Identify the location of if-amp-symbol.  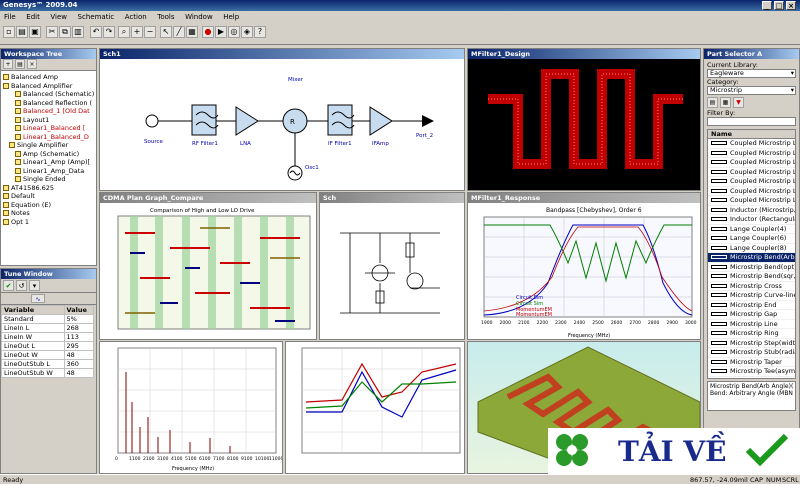
(381, 121).